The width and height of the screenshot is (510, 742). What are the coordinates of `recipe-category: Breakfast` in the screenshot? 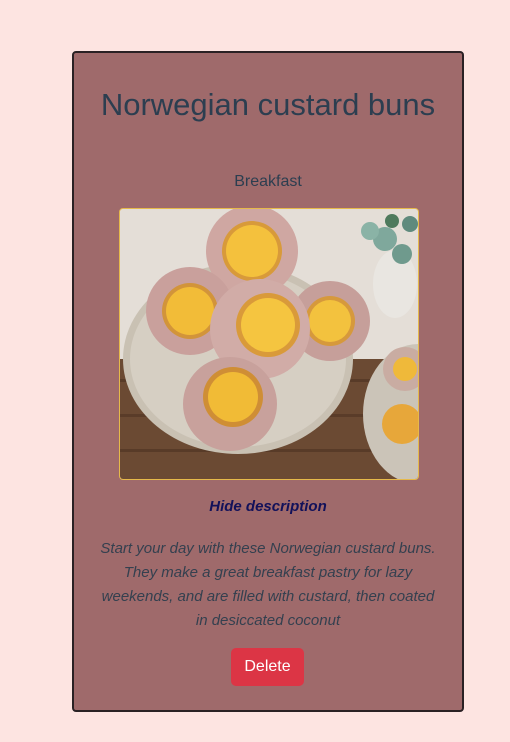 It's located at (268, 181).